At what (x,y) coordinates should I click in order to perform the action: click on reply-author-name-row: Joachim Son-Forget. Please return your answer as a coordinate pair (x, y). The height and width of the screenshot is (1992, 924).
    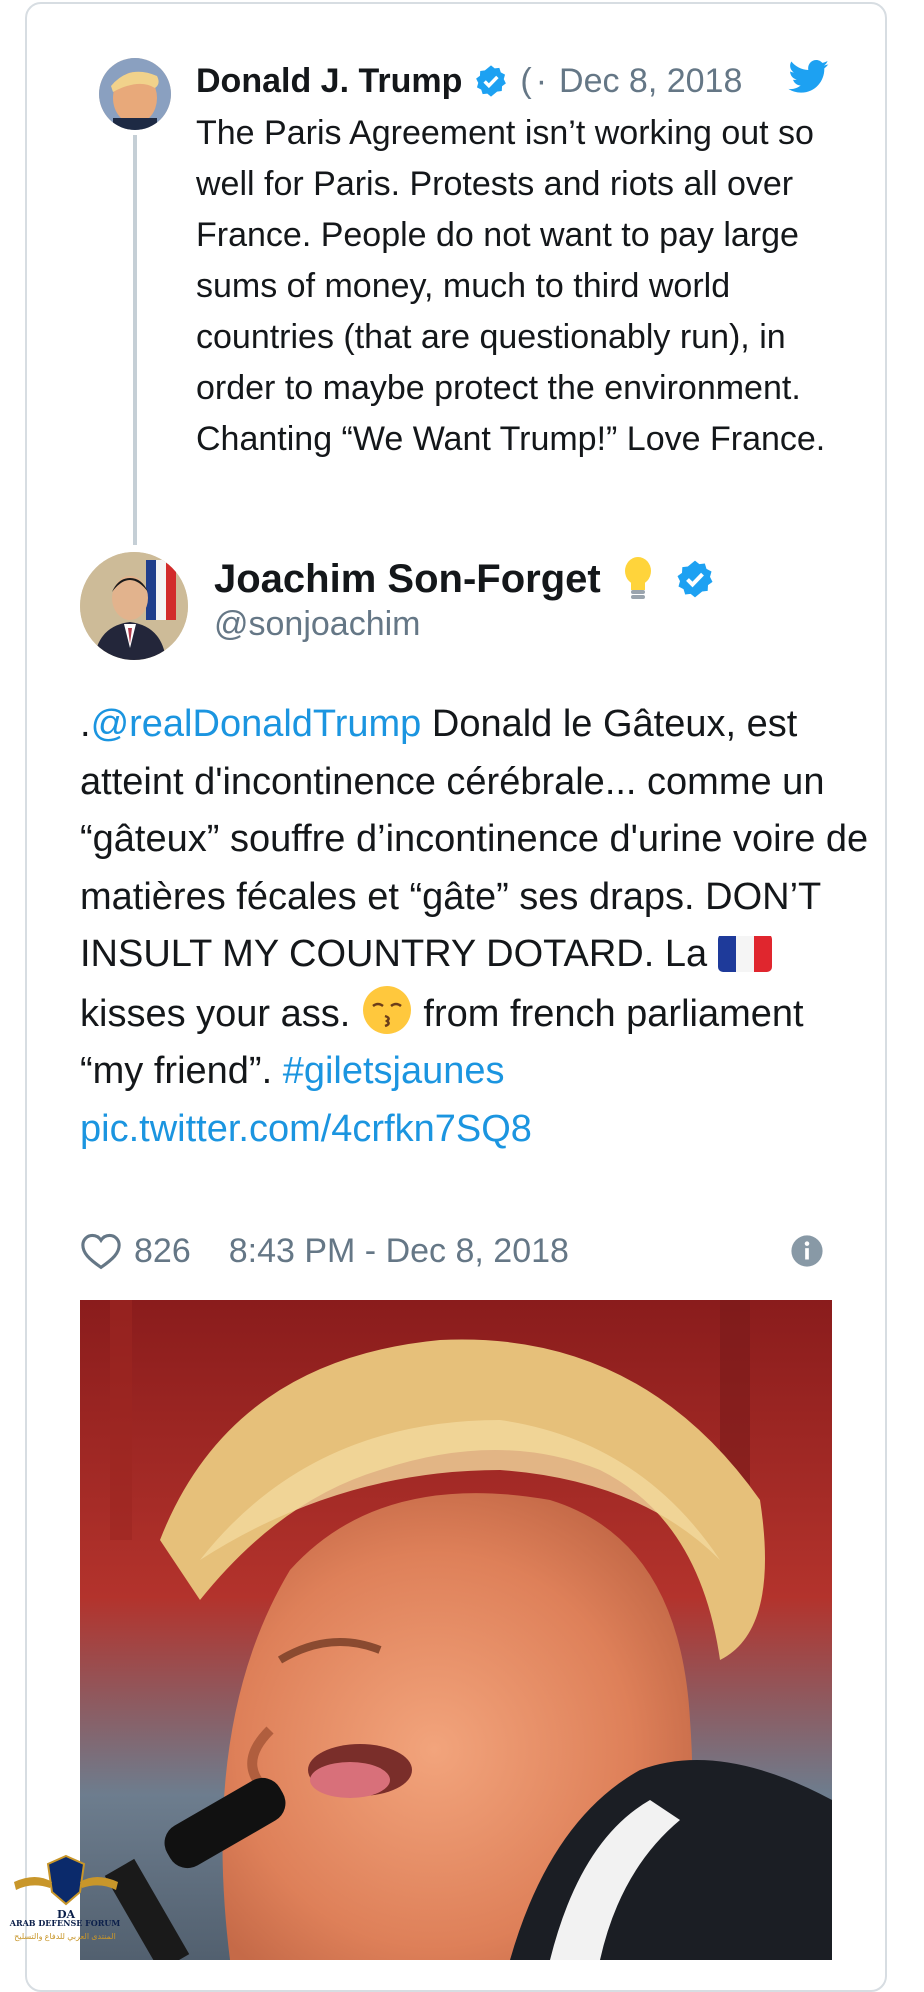
    Looking at the image, I should click on (464, 579).